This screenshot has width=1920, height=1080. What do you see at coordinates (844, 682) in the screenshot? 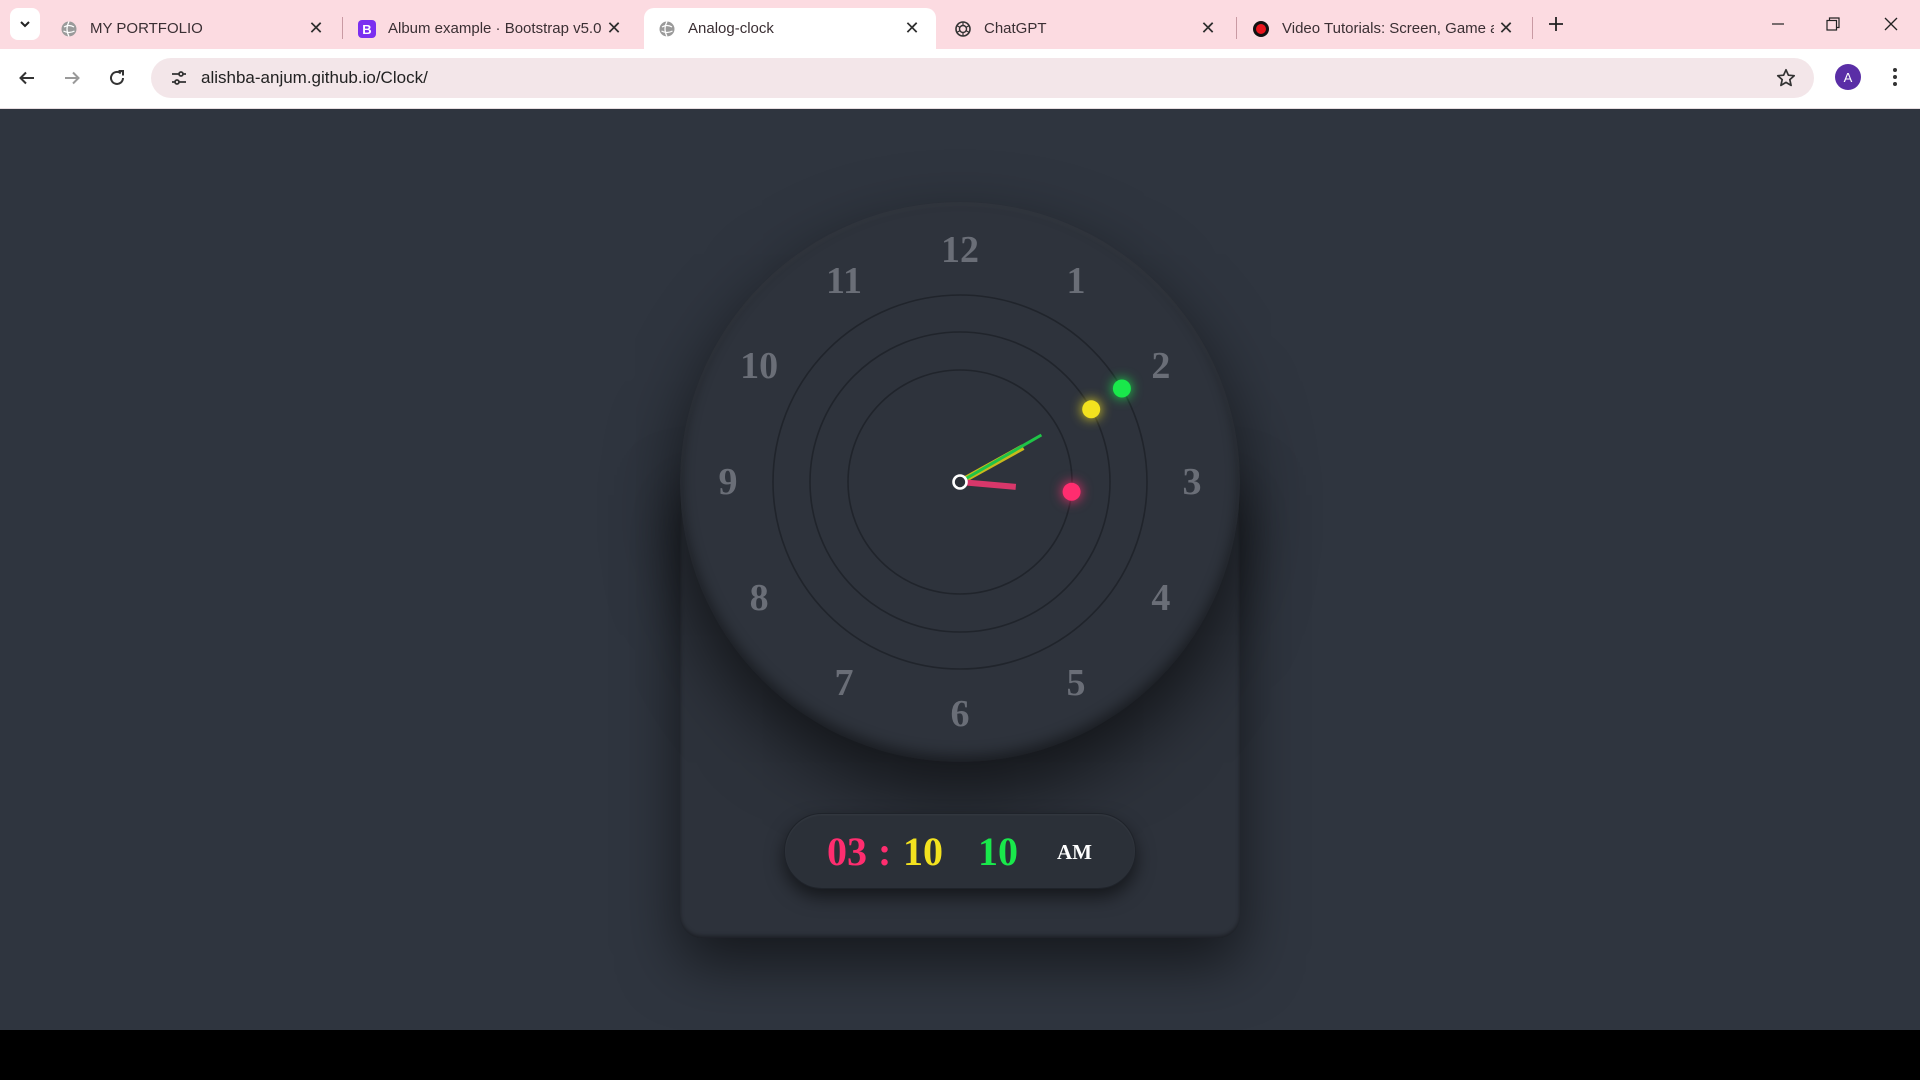
I see `clock-numeral-7: 7` at bounding box center [844, 682].